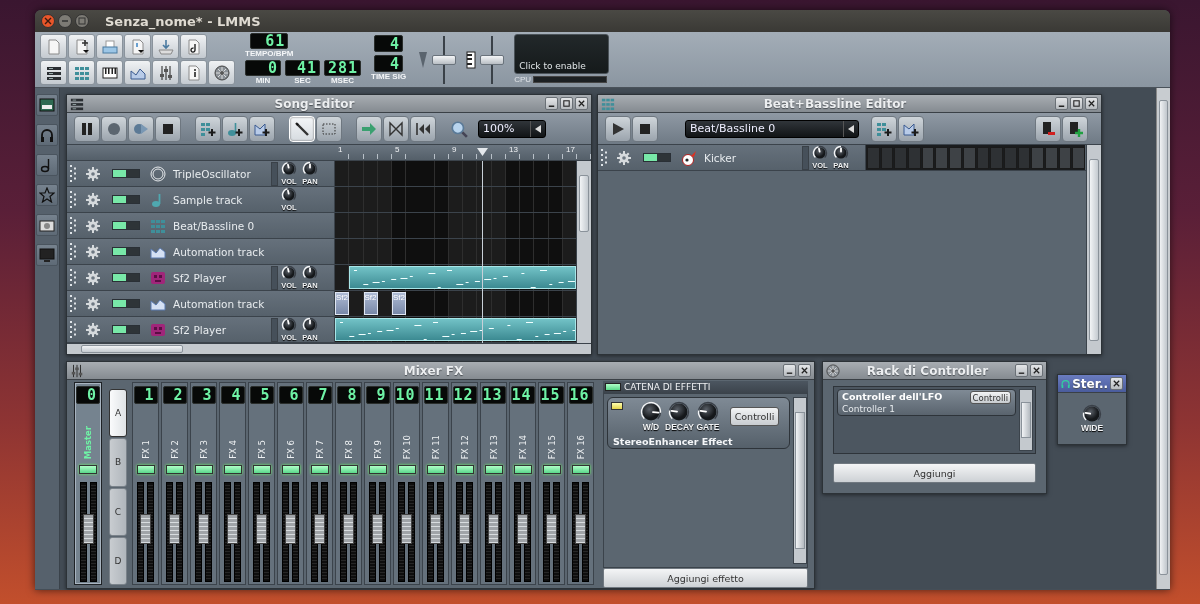  What do you see at coordinates (53, 72) in the screenshot?
I see `song-editor-button` at bounding box center [53, 72].